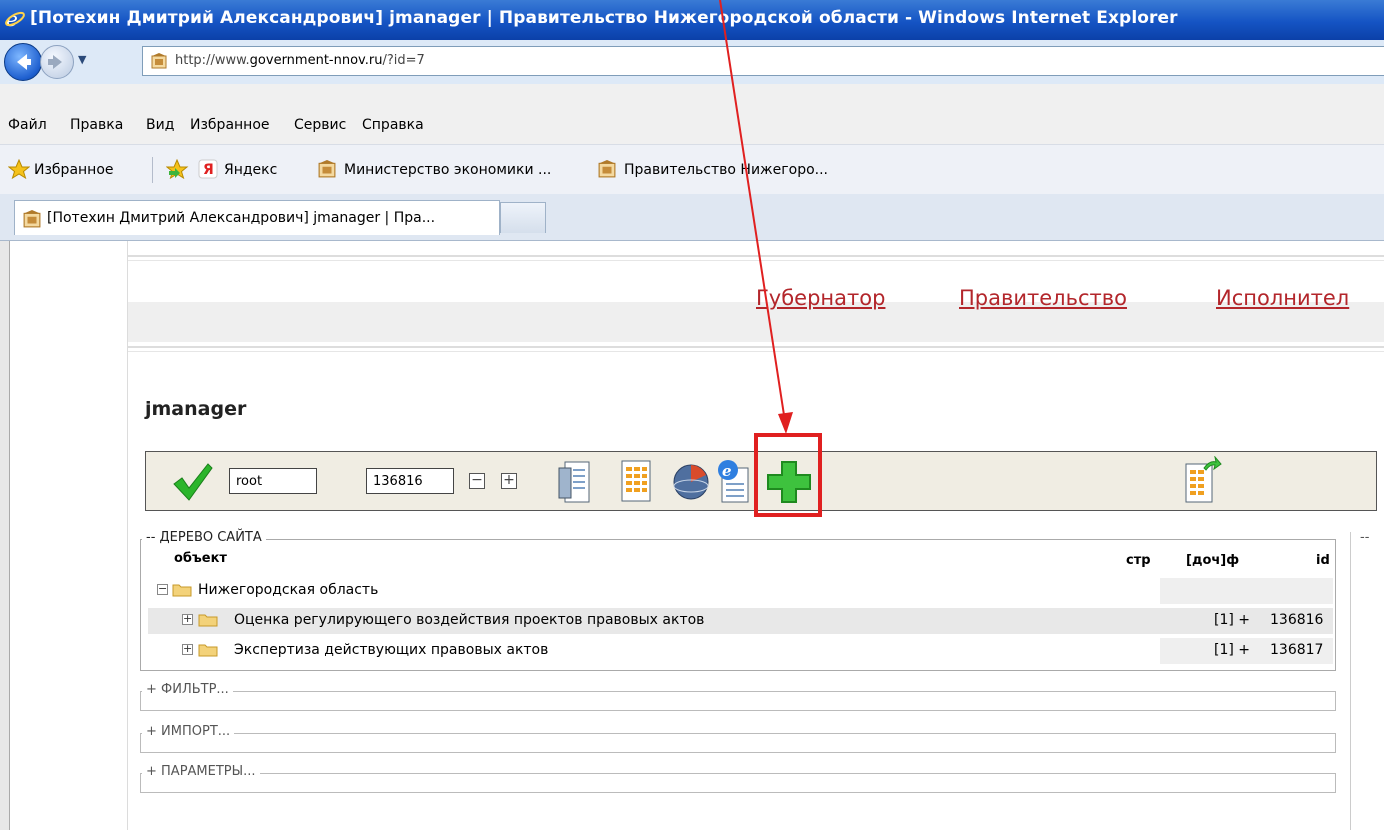 Image resolution: width=1384 pixels, height=830 pixels. I want to click on tree-row-name: Экспертиза действующих правовых актов, so click(391, 650).